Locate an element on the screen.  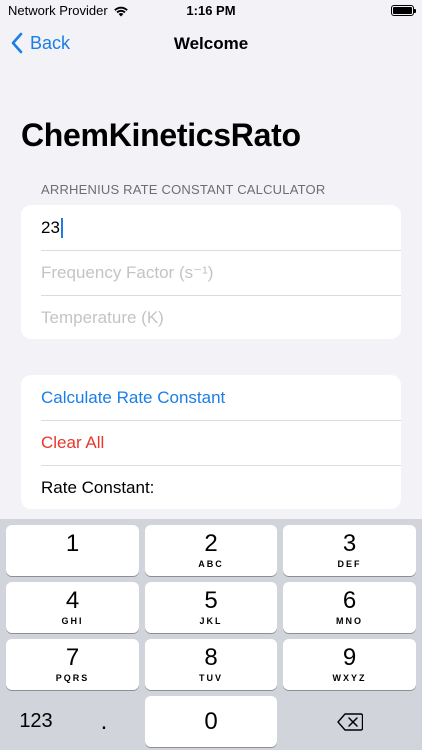
rate-constant-result: Rate Constant: is located at coordinates (211, 487).